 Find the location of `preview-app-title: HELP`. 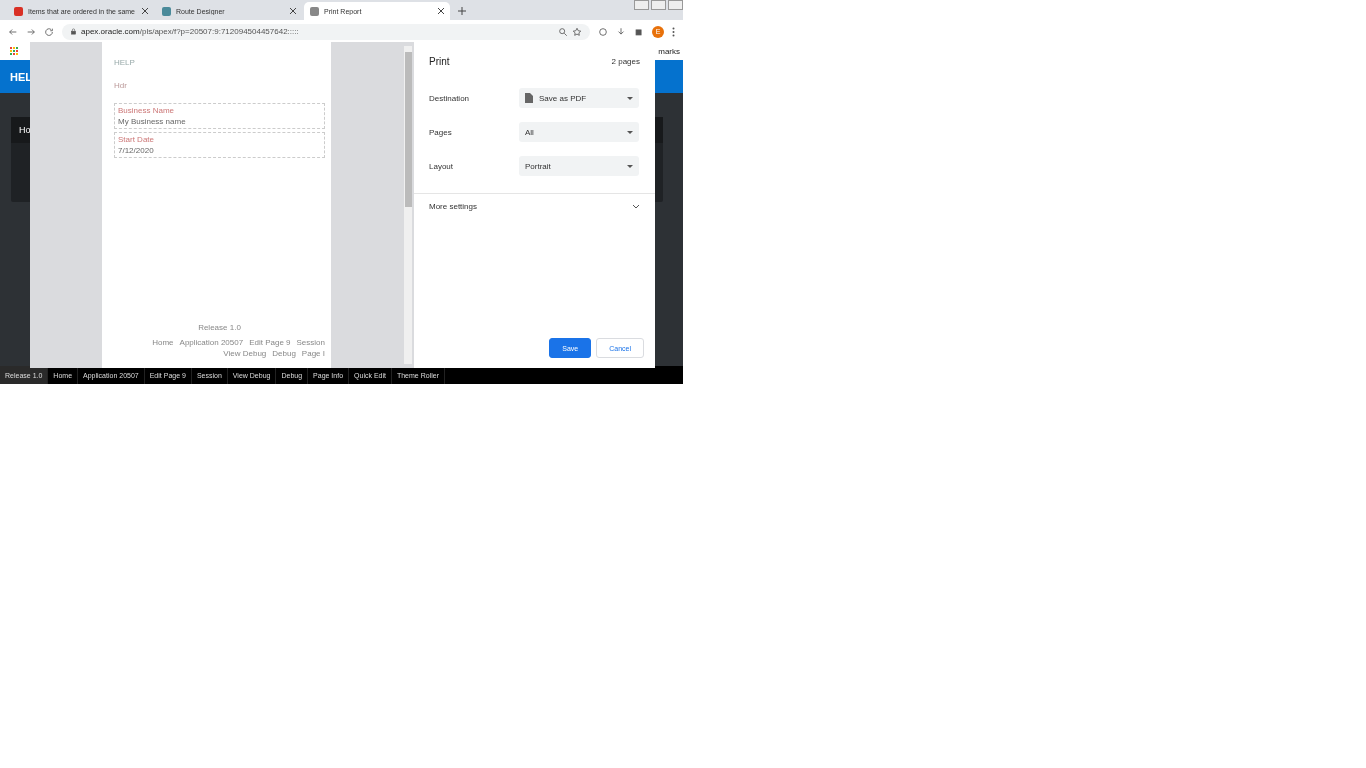

preview-app-title: HELP is located at coordinates (124, 62).